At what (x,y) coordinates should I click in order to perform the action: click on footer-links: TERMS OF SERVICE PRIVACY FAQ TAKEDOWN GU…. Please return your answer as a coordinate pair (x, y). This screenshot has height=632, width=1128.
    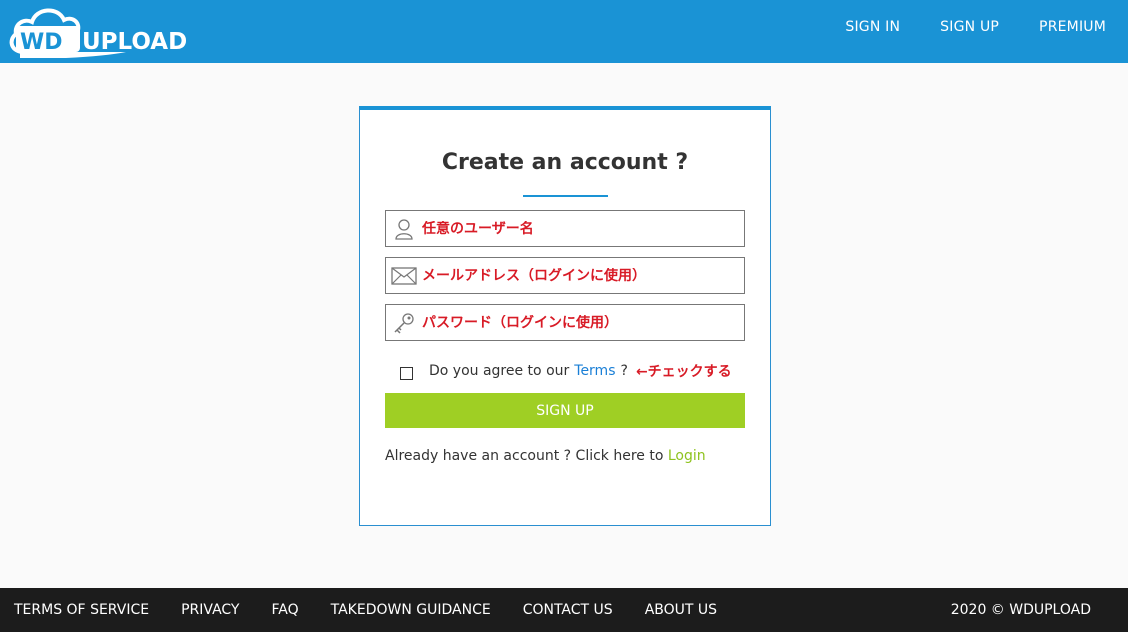
    Looking at the image, I should click on (374, 610).